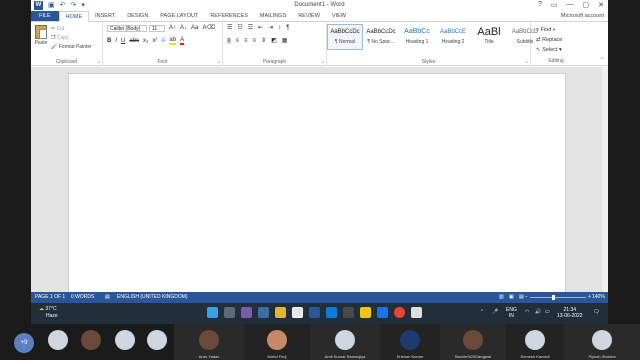 Image resolution: width=640 pixels, height=360 pixels. What do you see at coordinates (345, 342) in the screenshot?
I see `participant-tile: Amit Kumar Ramsujiya` at bounding box center [345, 342].